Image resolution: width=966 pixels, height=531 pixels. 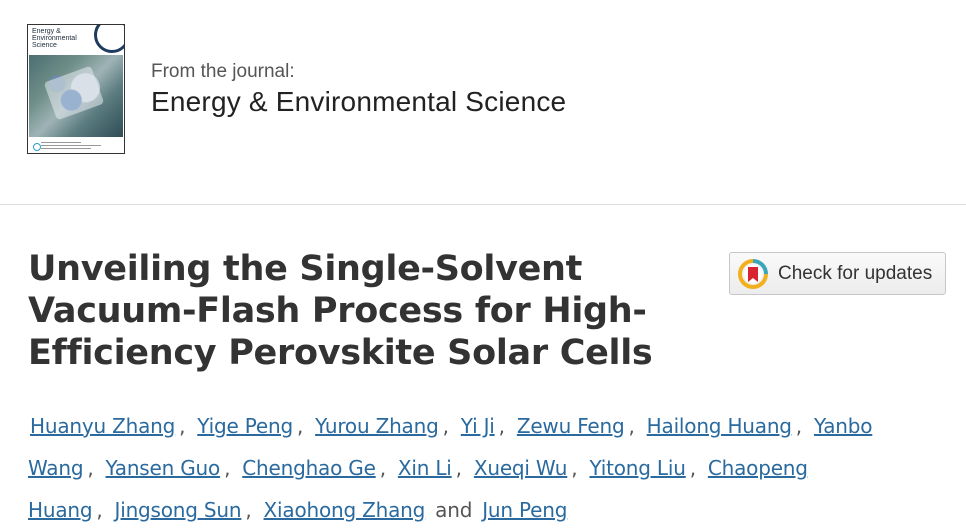 I want to click on crossmark-icon, so click(x=753, y=274).